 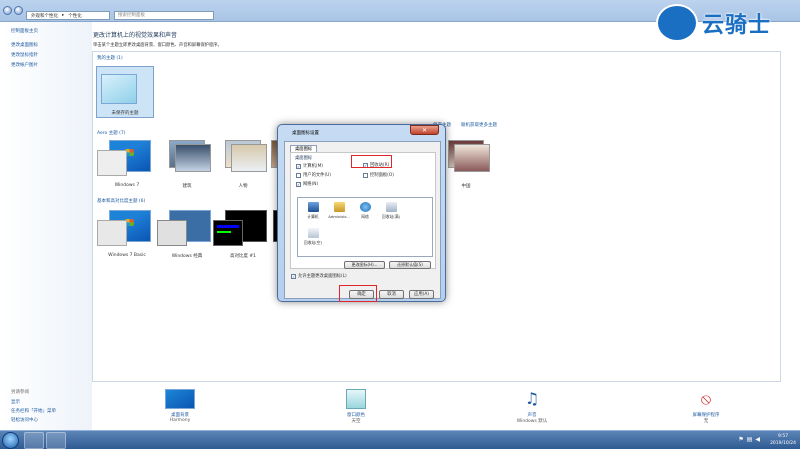 I want to click on sound-button: ♫ 声音 Windows 默认, so click(x=532, y=406).